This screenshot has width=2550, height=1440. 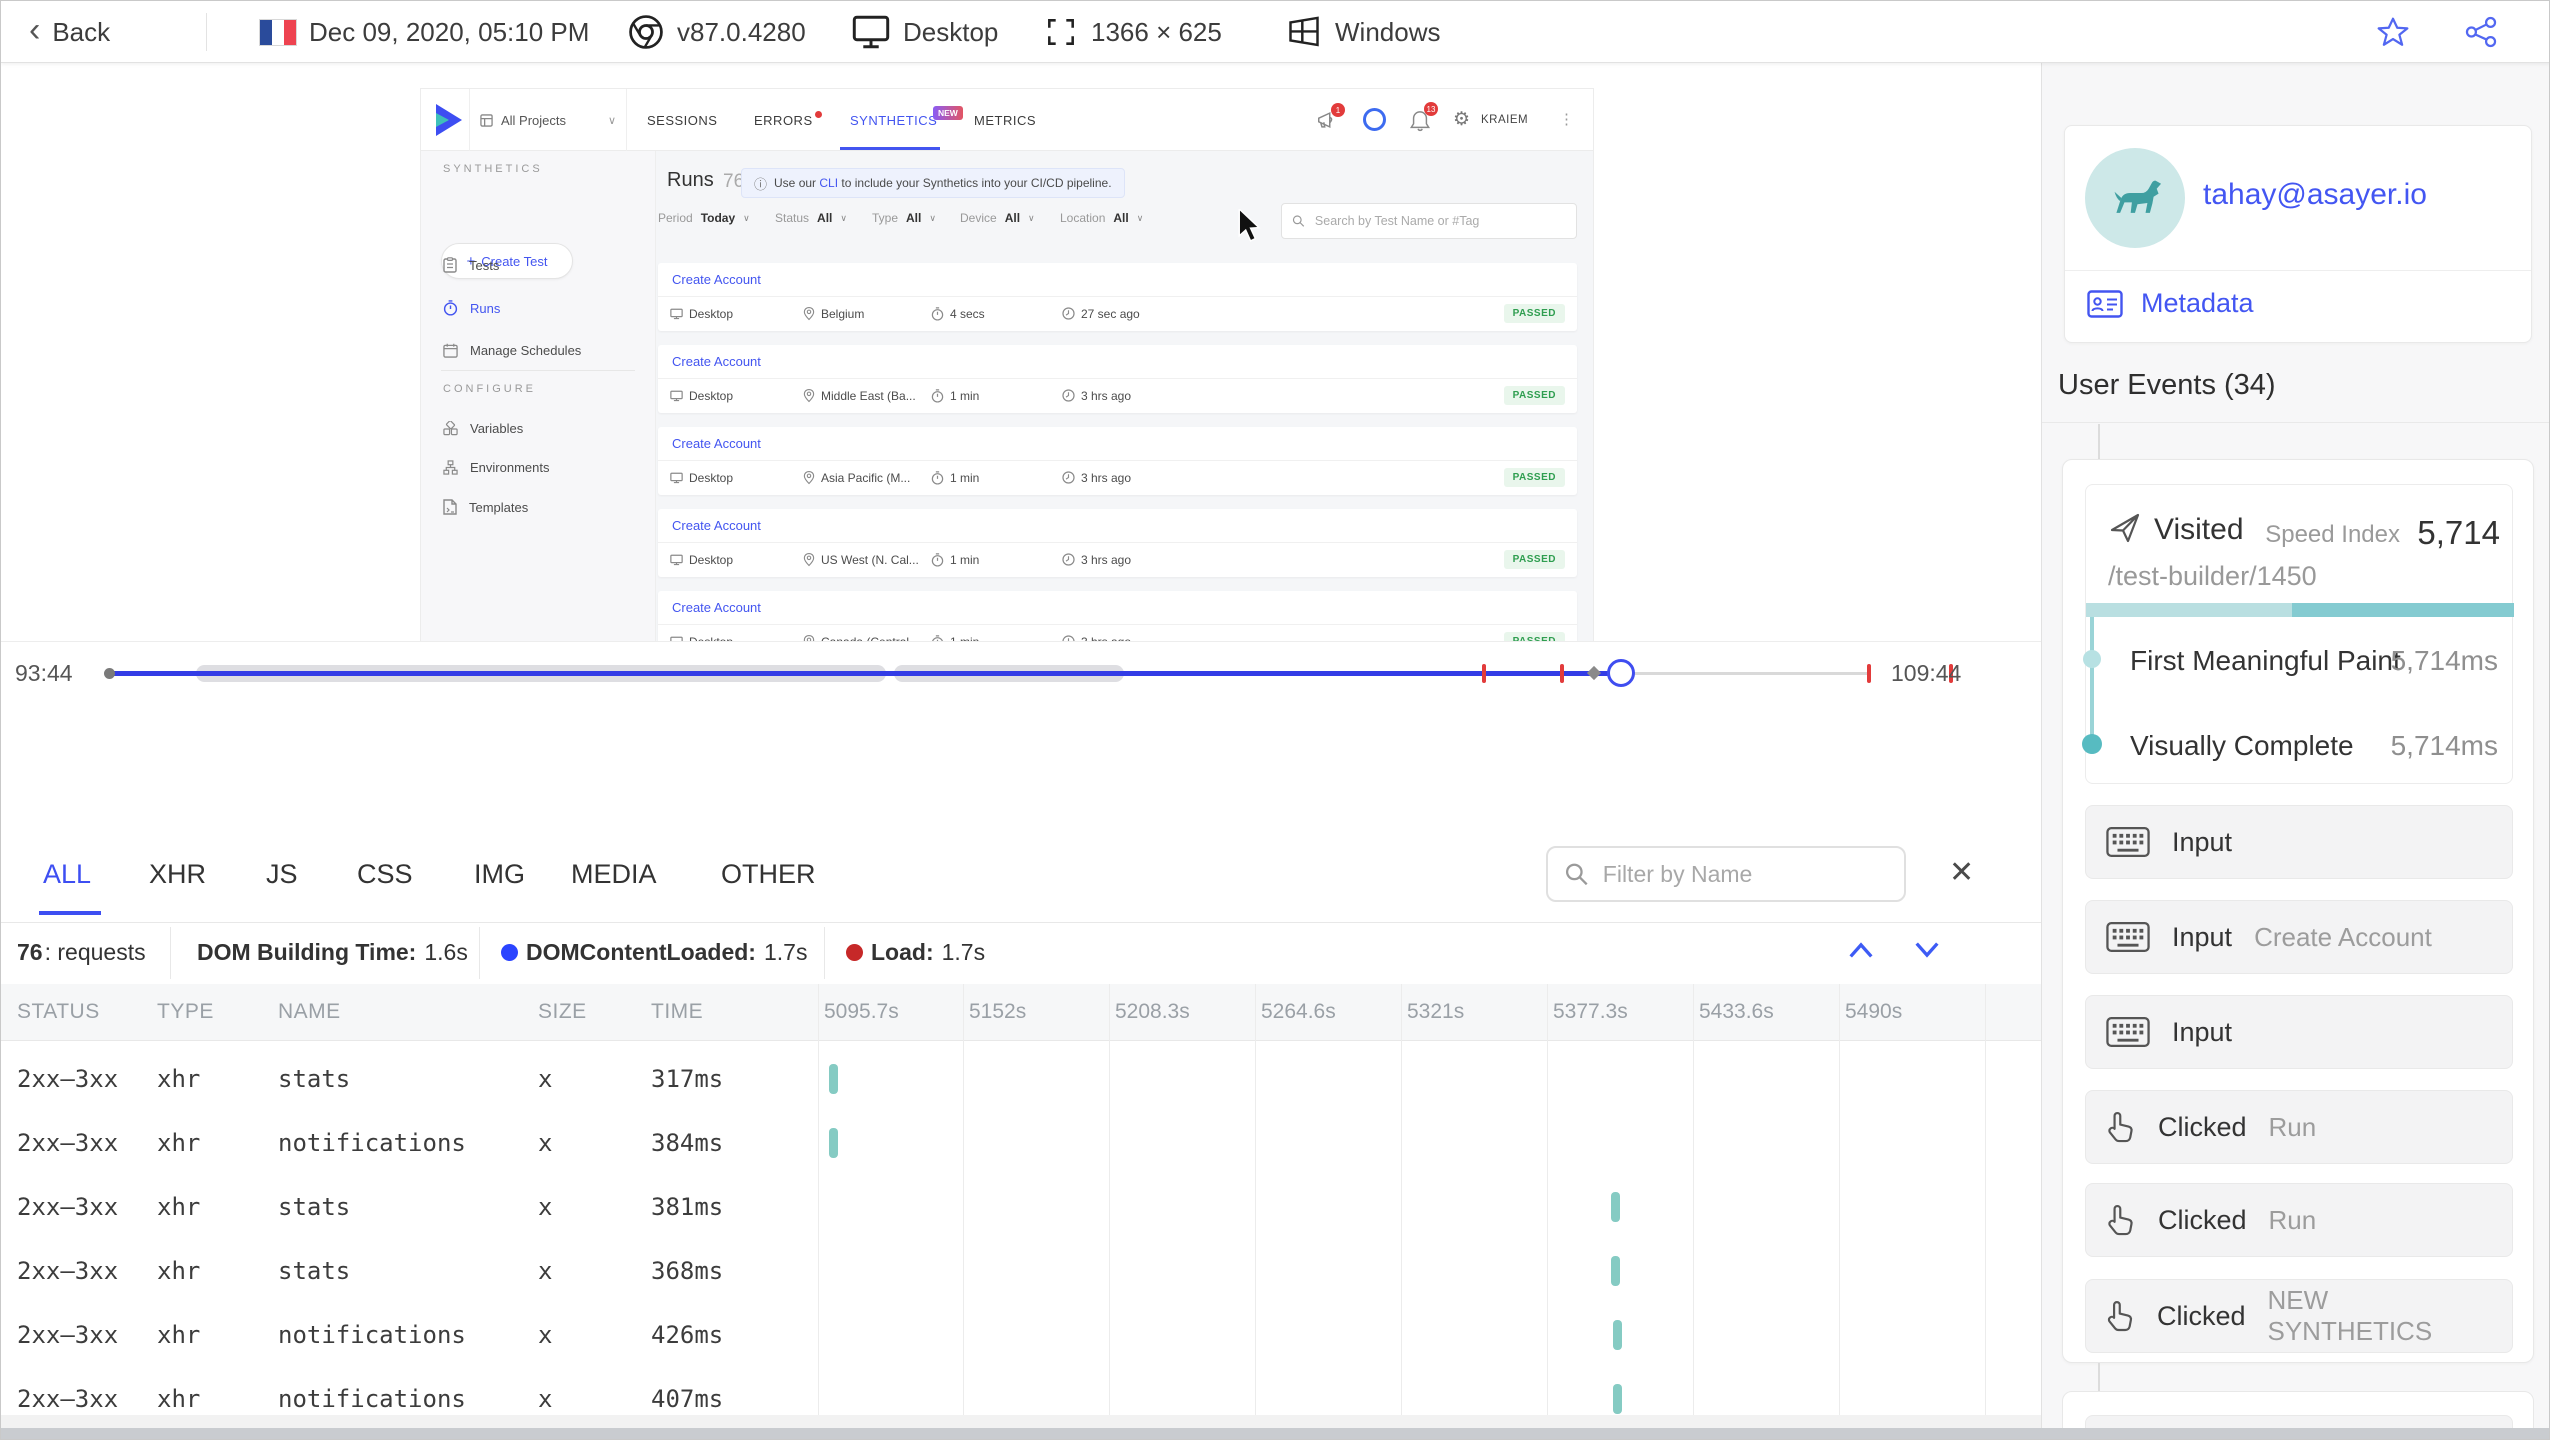 What do you see at coordinates (483, 428) in the screenshot?
I see `sidebar-item-variables: Variables` at bounding box center [483, 428].